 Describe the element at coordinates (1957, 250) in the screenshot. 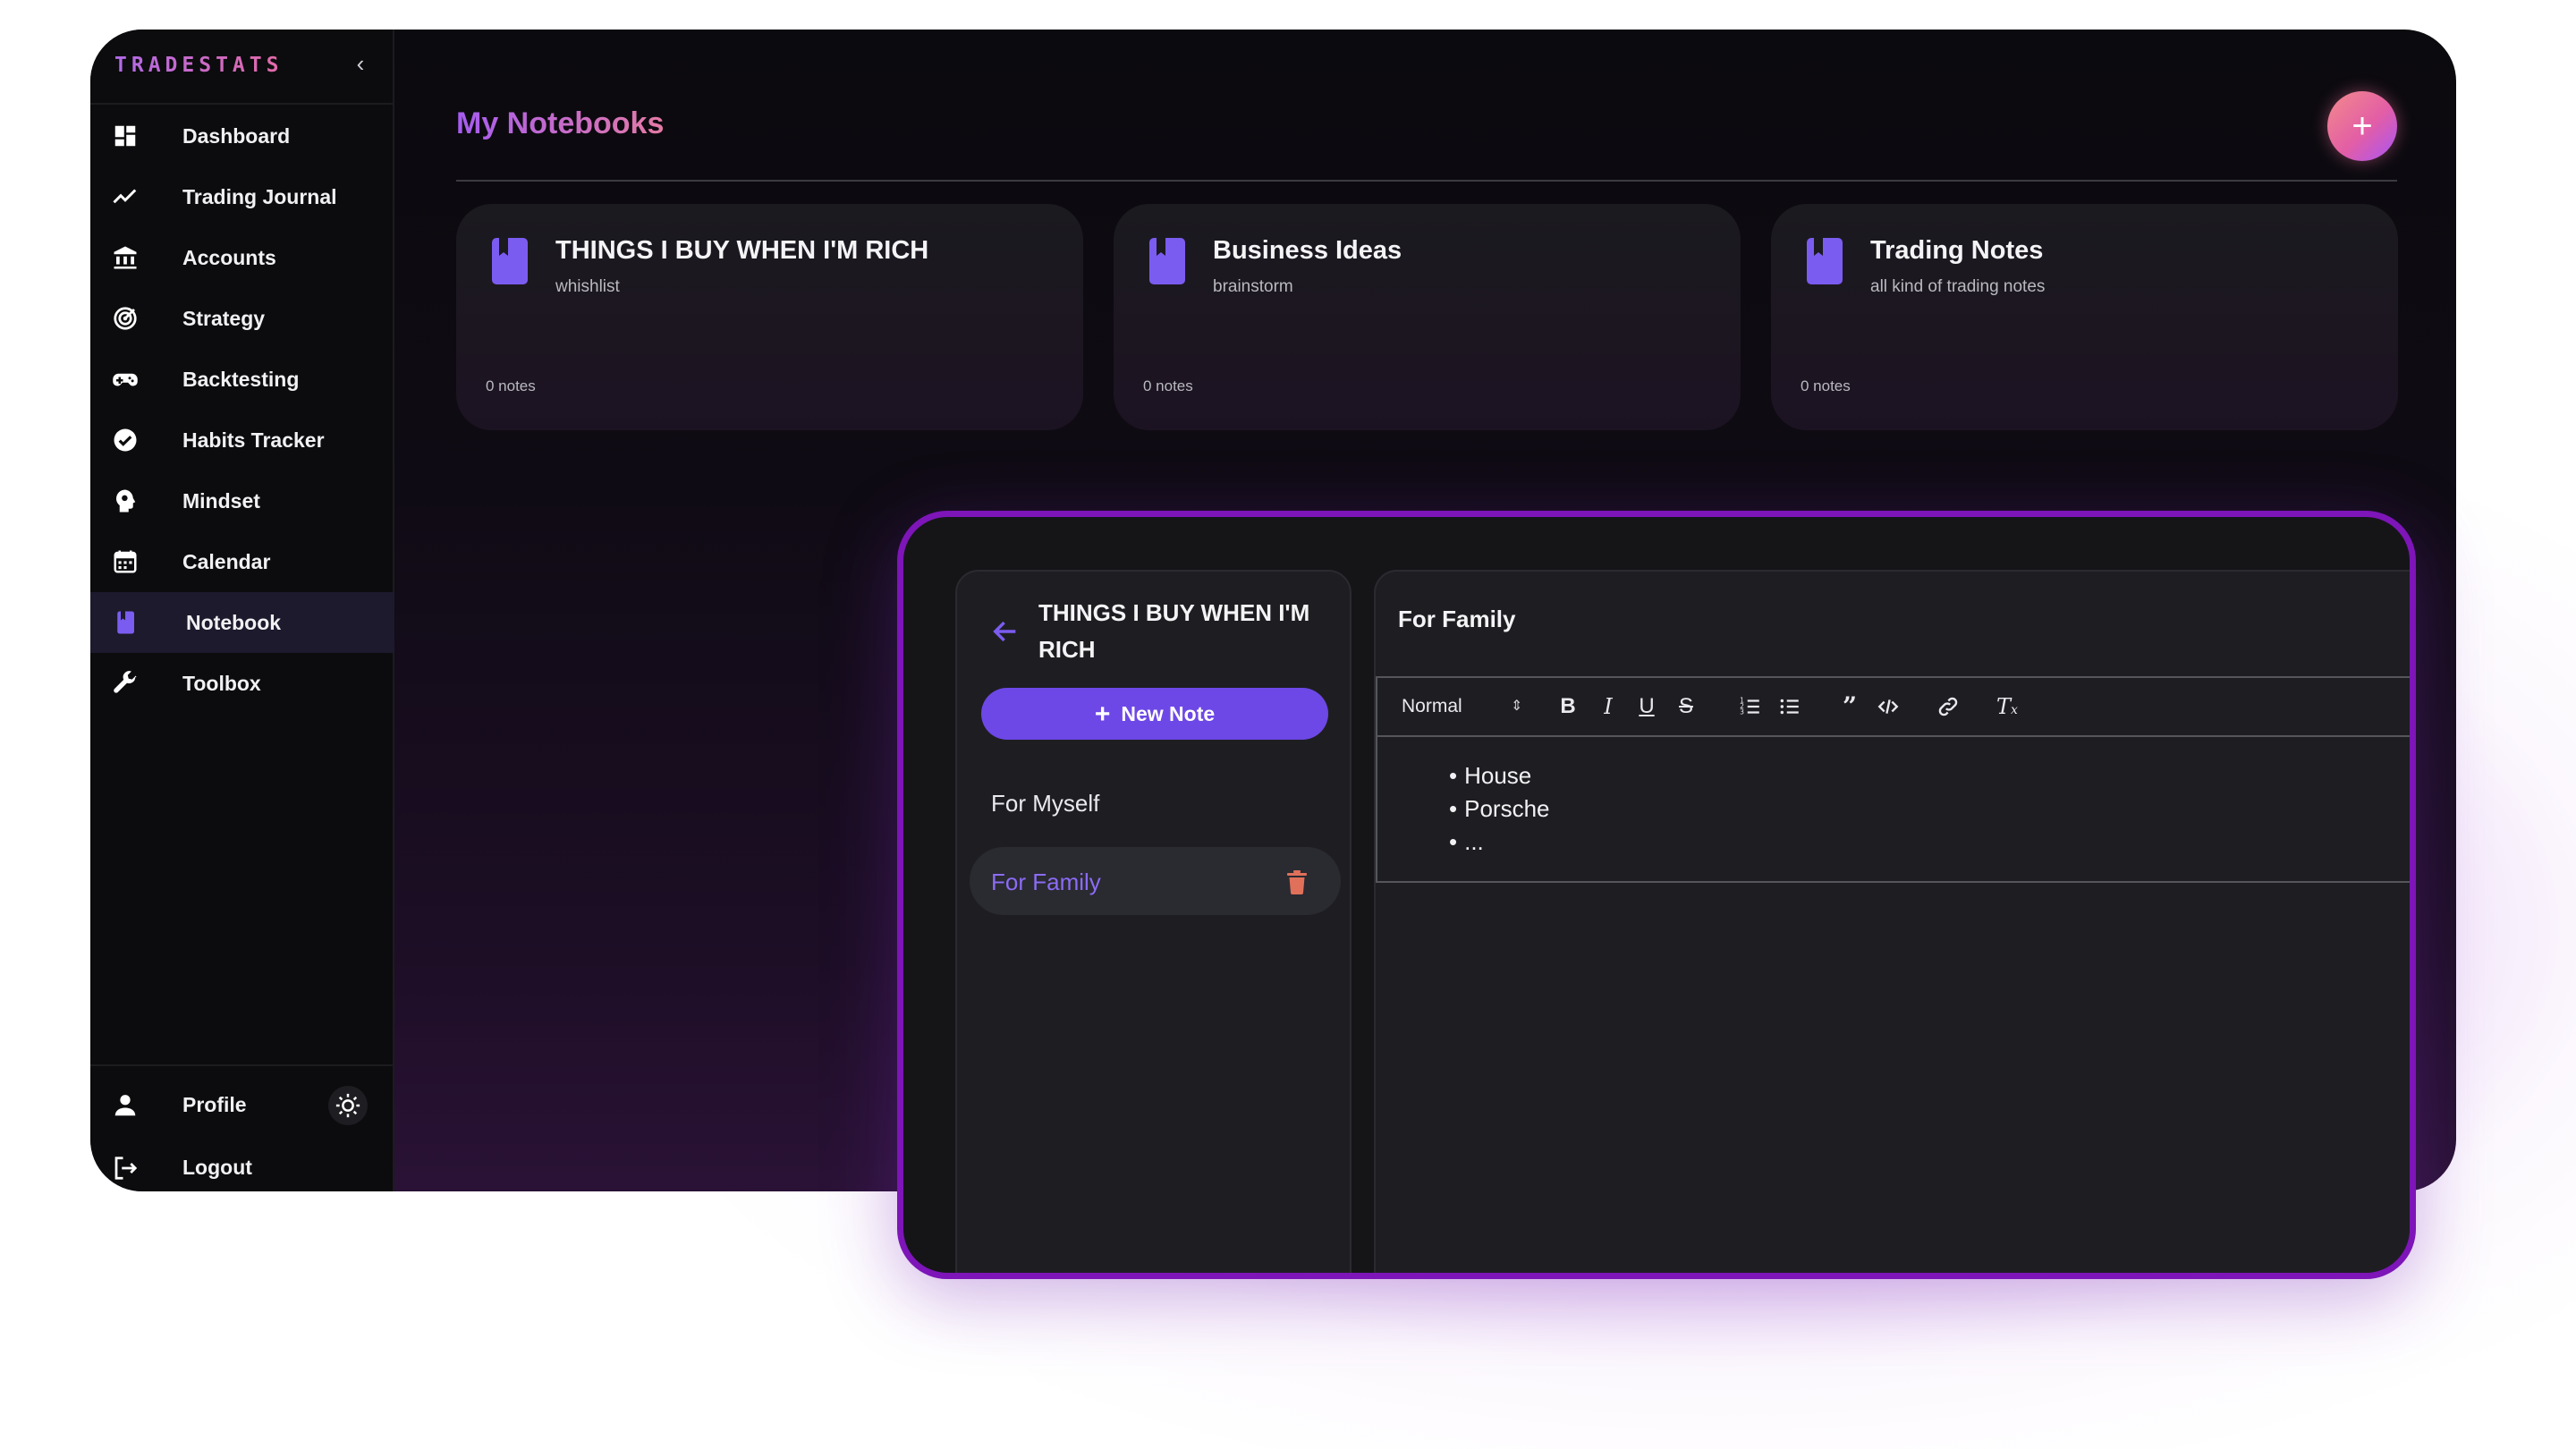

I see `notebook-title: Trading Notes` at that location.